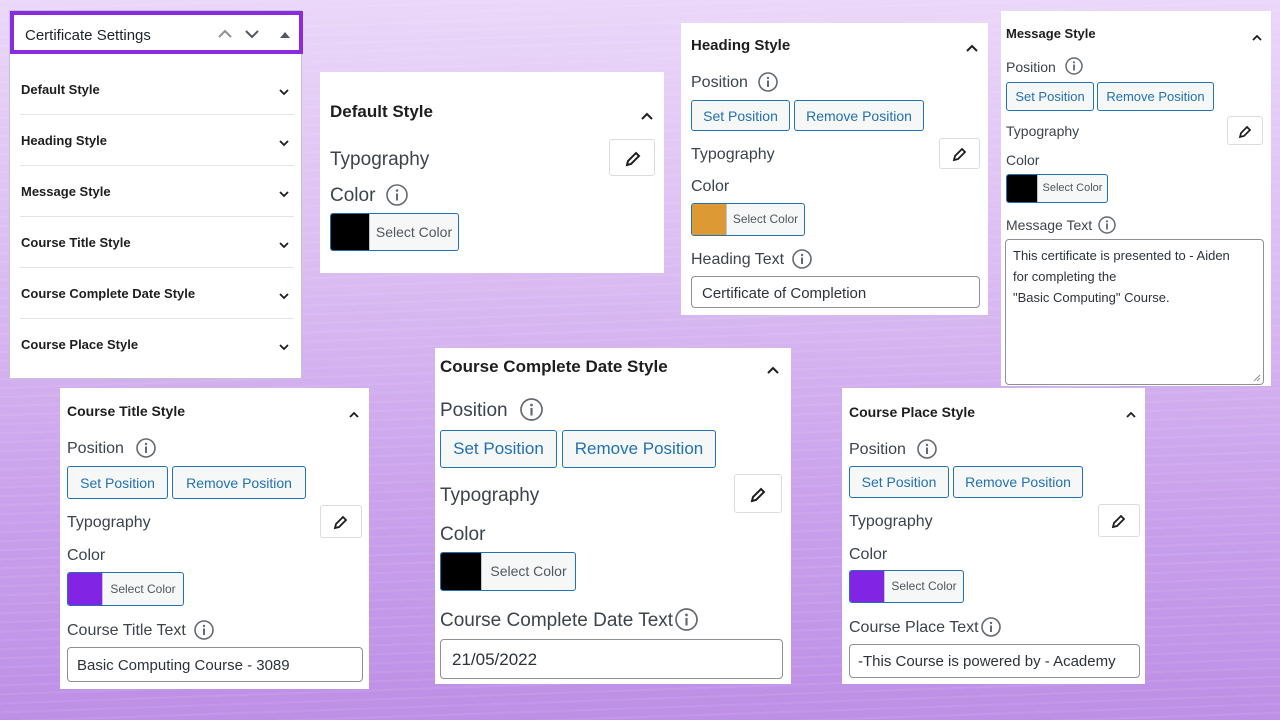 The image size is (1280, 720). Describe the element at coordinates (1051, 33) in the screenshot. I see `panel-title: Message Style` at that location.